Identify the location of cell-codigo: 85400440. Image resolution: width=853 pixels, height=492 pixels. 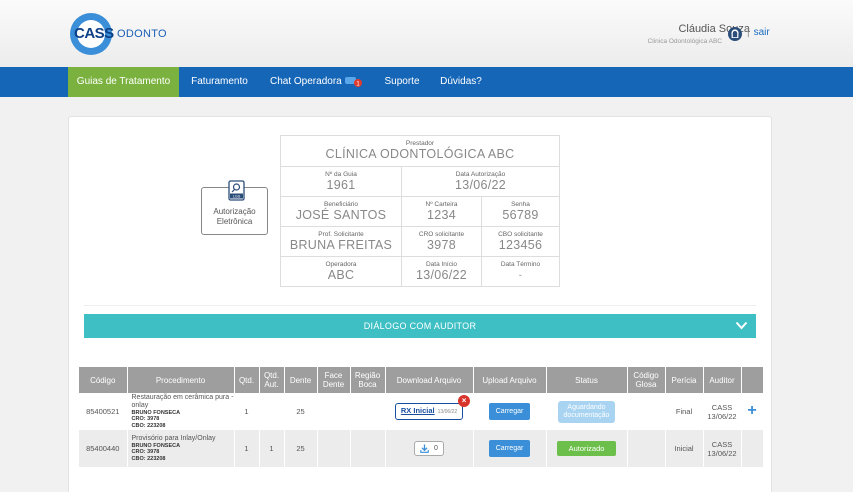
(103, 448).